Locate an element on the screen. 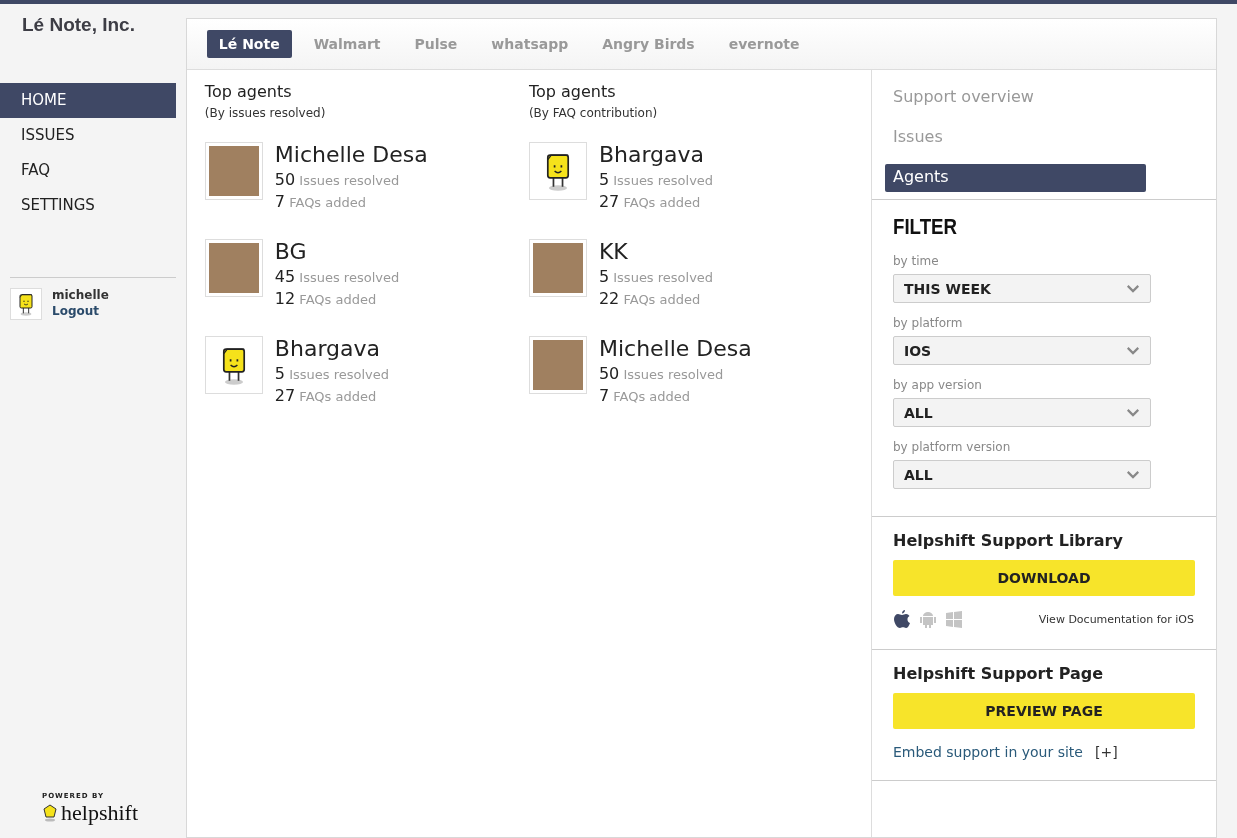  android-icon is located at coordinates (928, 619).